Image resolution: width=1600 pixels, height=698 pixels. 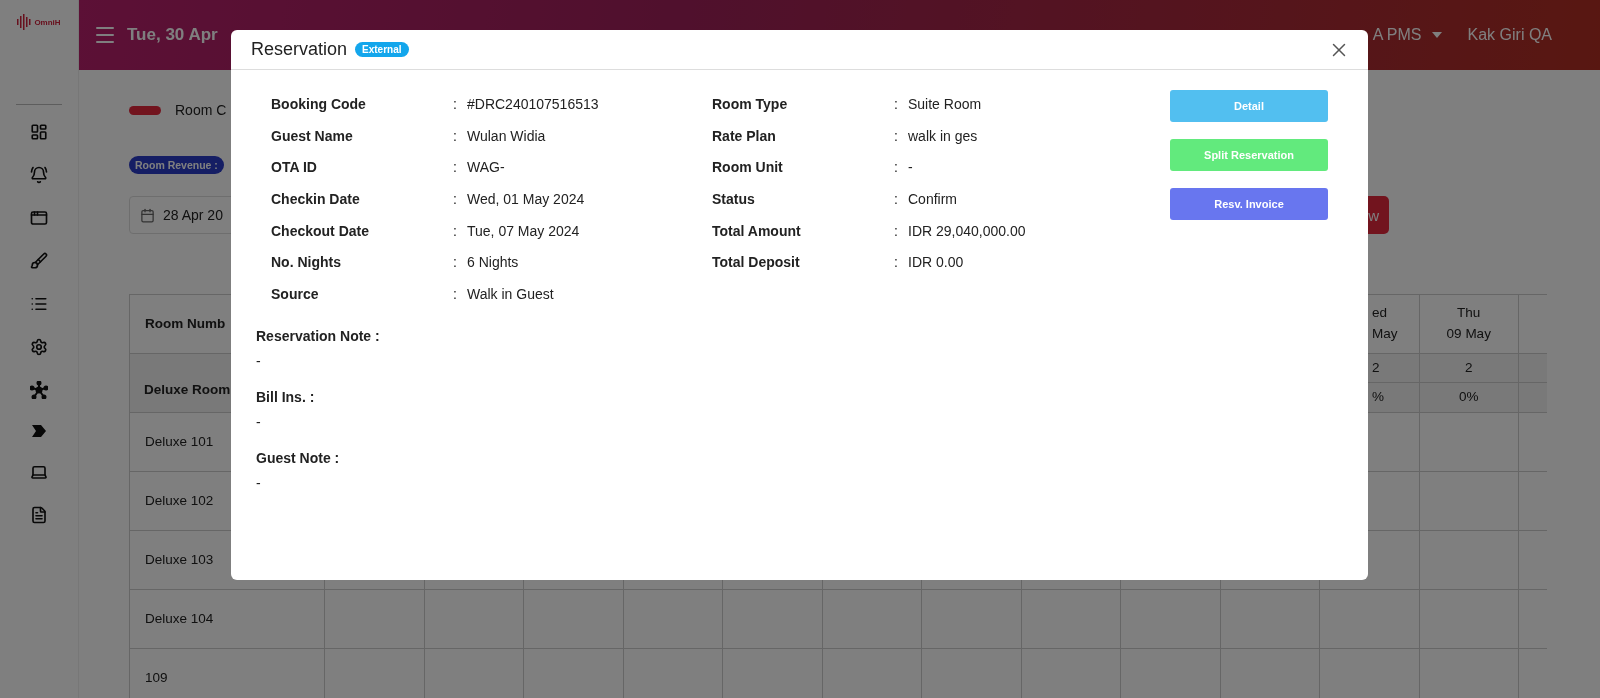 I want to click on legend-label: Room C, so click(x=201, y=110).